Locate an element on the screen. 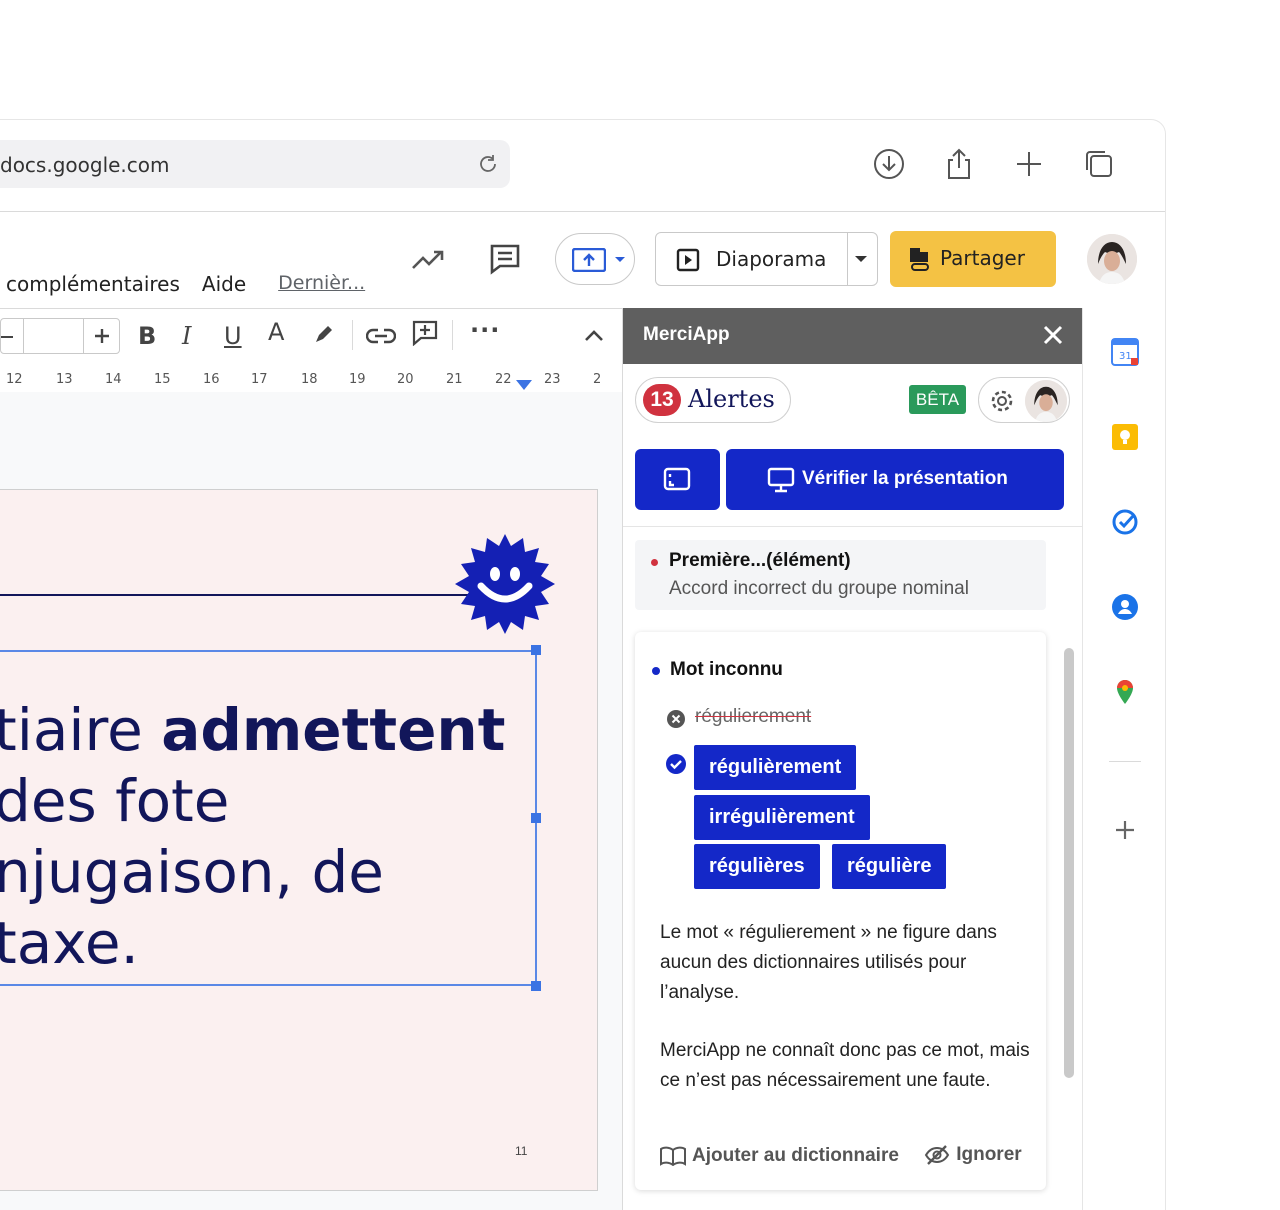 The height and width of the screenshot is (1210, 1280). more-options-icon: ··· is located at coordinates (485, 330).